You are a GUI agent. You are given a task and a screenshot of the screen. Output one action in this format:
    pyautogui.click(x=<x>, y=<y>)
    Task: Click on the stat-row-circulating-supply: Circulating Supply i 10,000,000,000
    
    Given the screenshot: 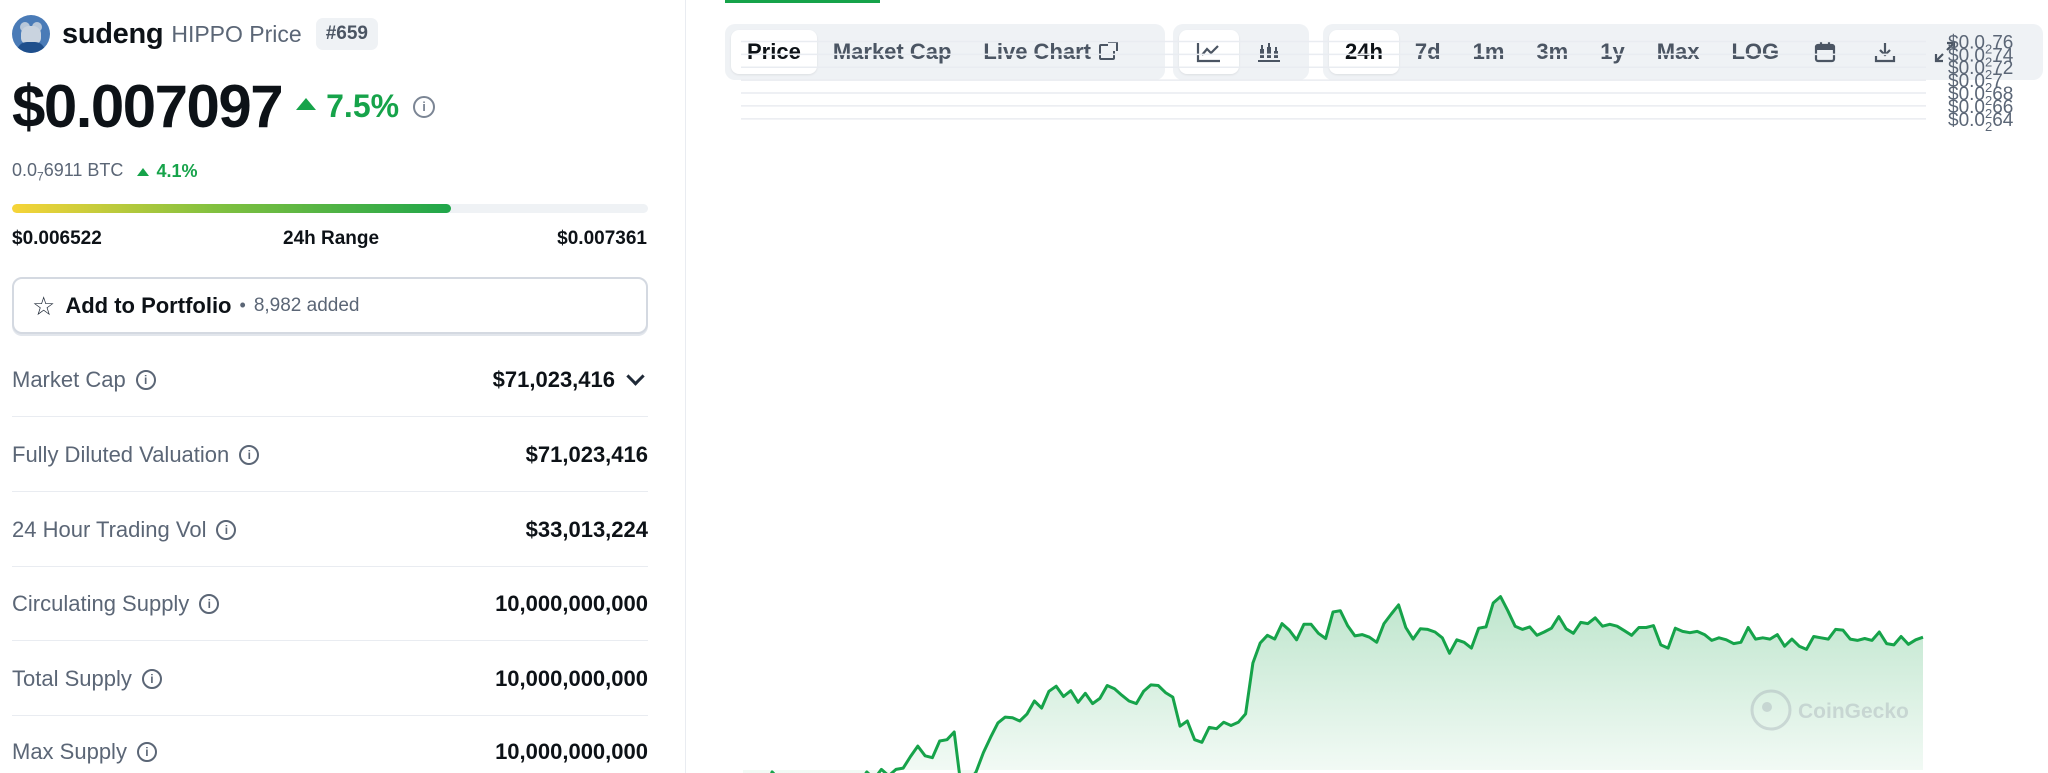 What is the action you would take?
    pyautogui.click(x=330, y=604)
    